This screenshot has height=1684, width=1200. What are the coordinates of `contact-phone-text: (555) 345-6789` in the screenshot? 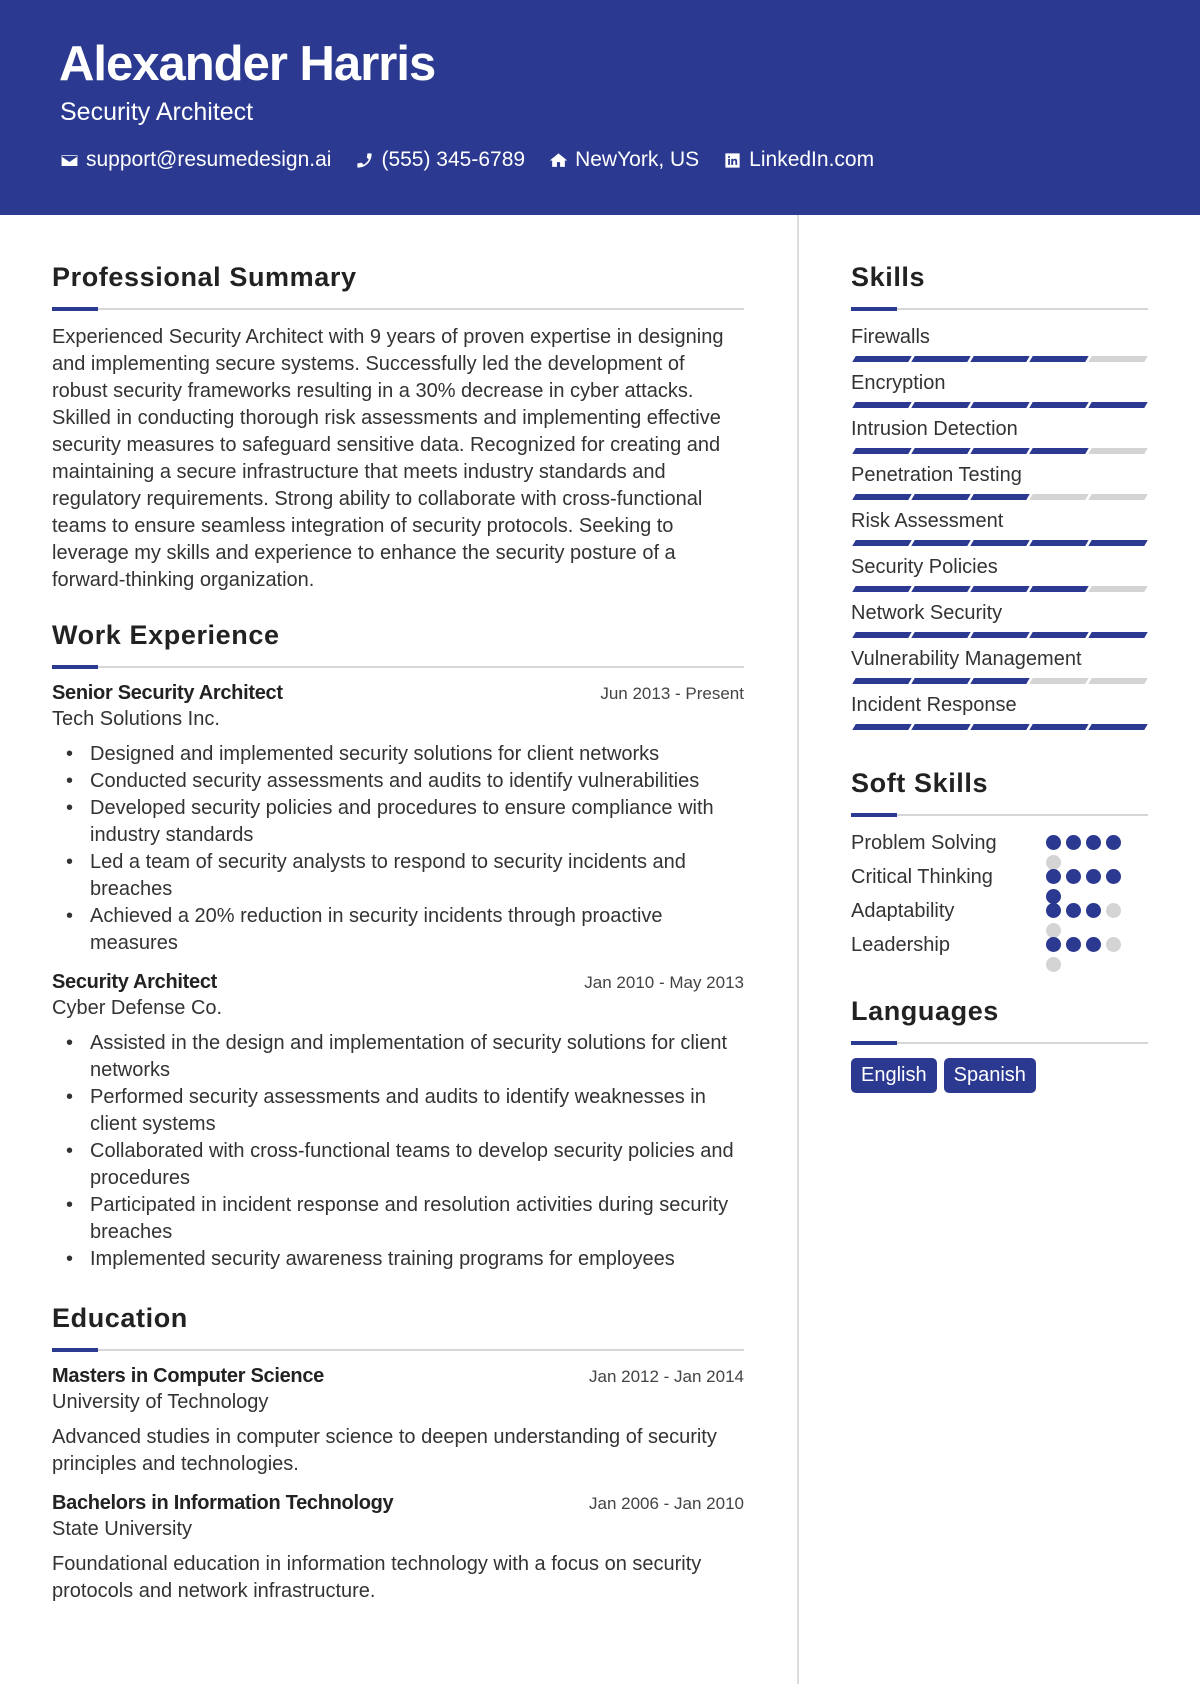 It's located at (453, 159).